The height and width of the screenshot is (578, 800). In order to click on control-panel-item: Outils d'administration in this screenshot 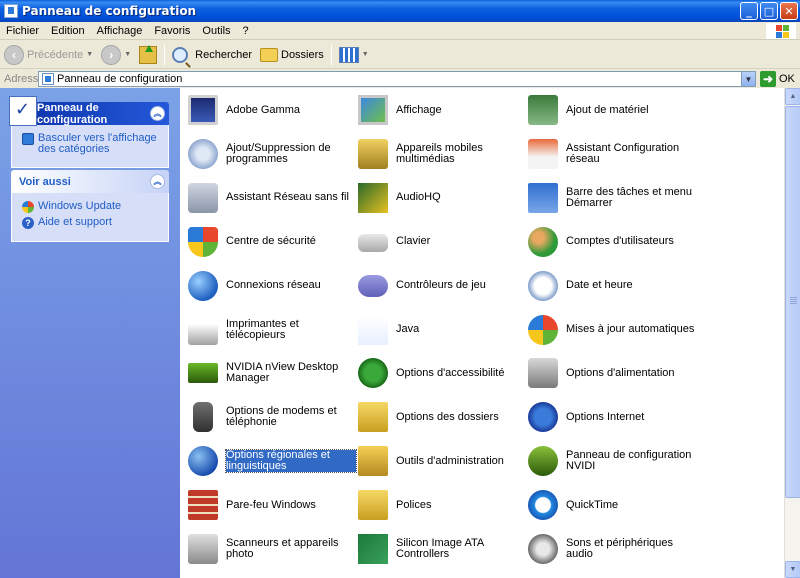, I will do `click(429, 461)`.